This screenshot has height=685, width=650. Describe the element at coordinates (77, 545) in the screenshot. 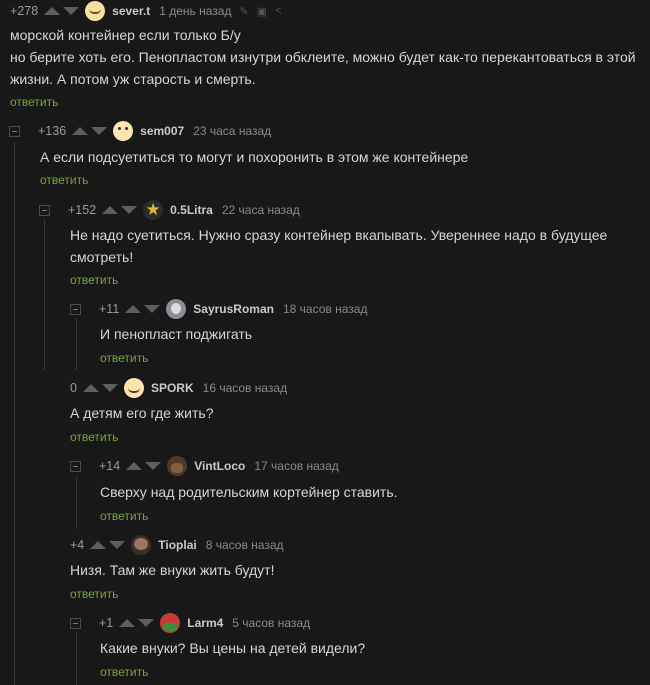

I see `rating: +4` at that location.